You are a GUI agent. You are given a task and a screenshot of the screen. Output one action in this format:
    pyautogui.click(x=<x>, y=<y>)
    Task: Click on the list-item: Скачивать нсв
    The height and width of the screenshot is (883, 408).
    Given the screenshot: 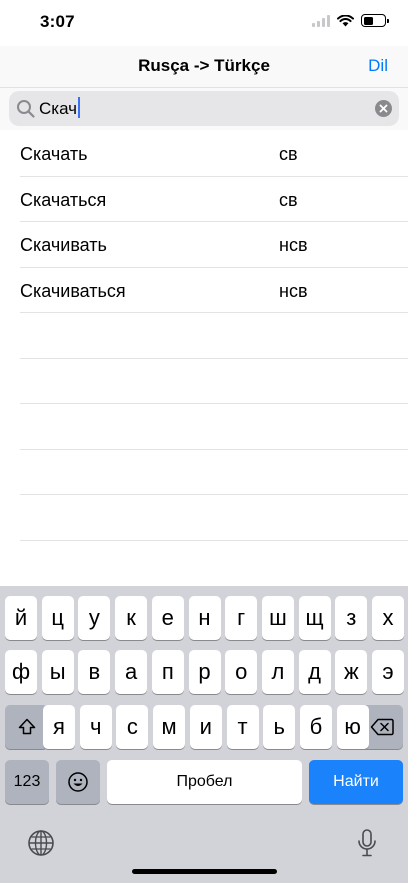 What is the action you would take?
    pyautogui.click(x=204, y=245)
    